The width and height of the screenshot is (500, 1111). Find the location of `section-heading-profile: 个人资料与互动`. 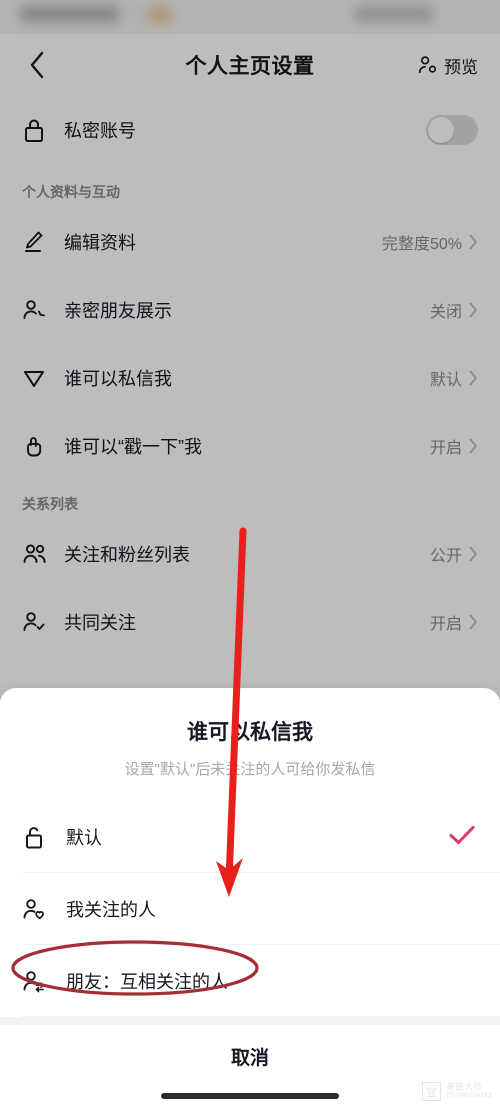

section-heading-profile: 个人资料与互动 is located at coordinates (250, 188).